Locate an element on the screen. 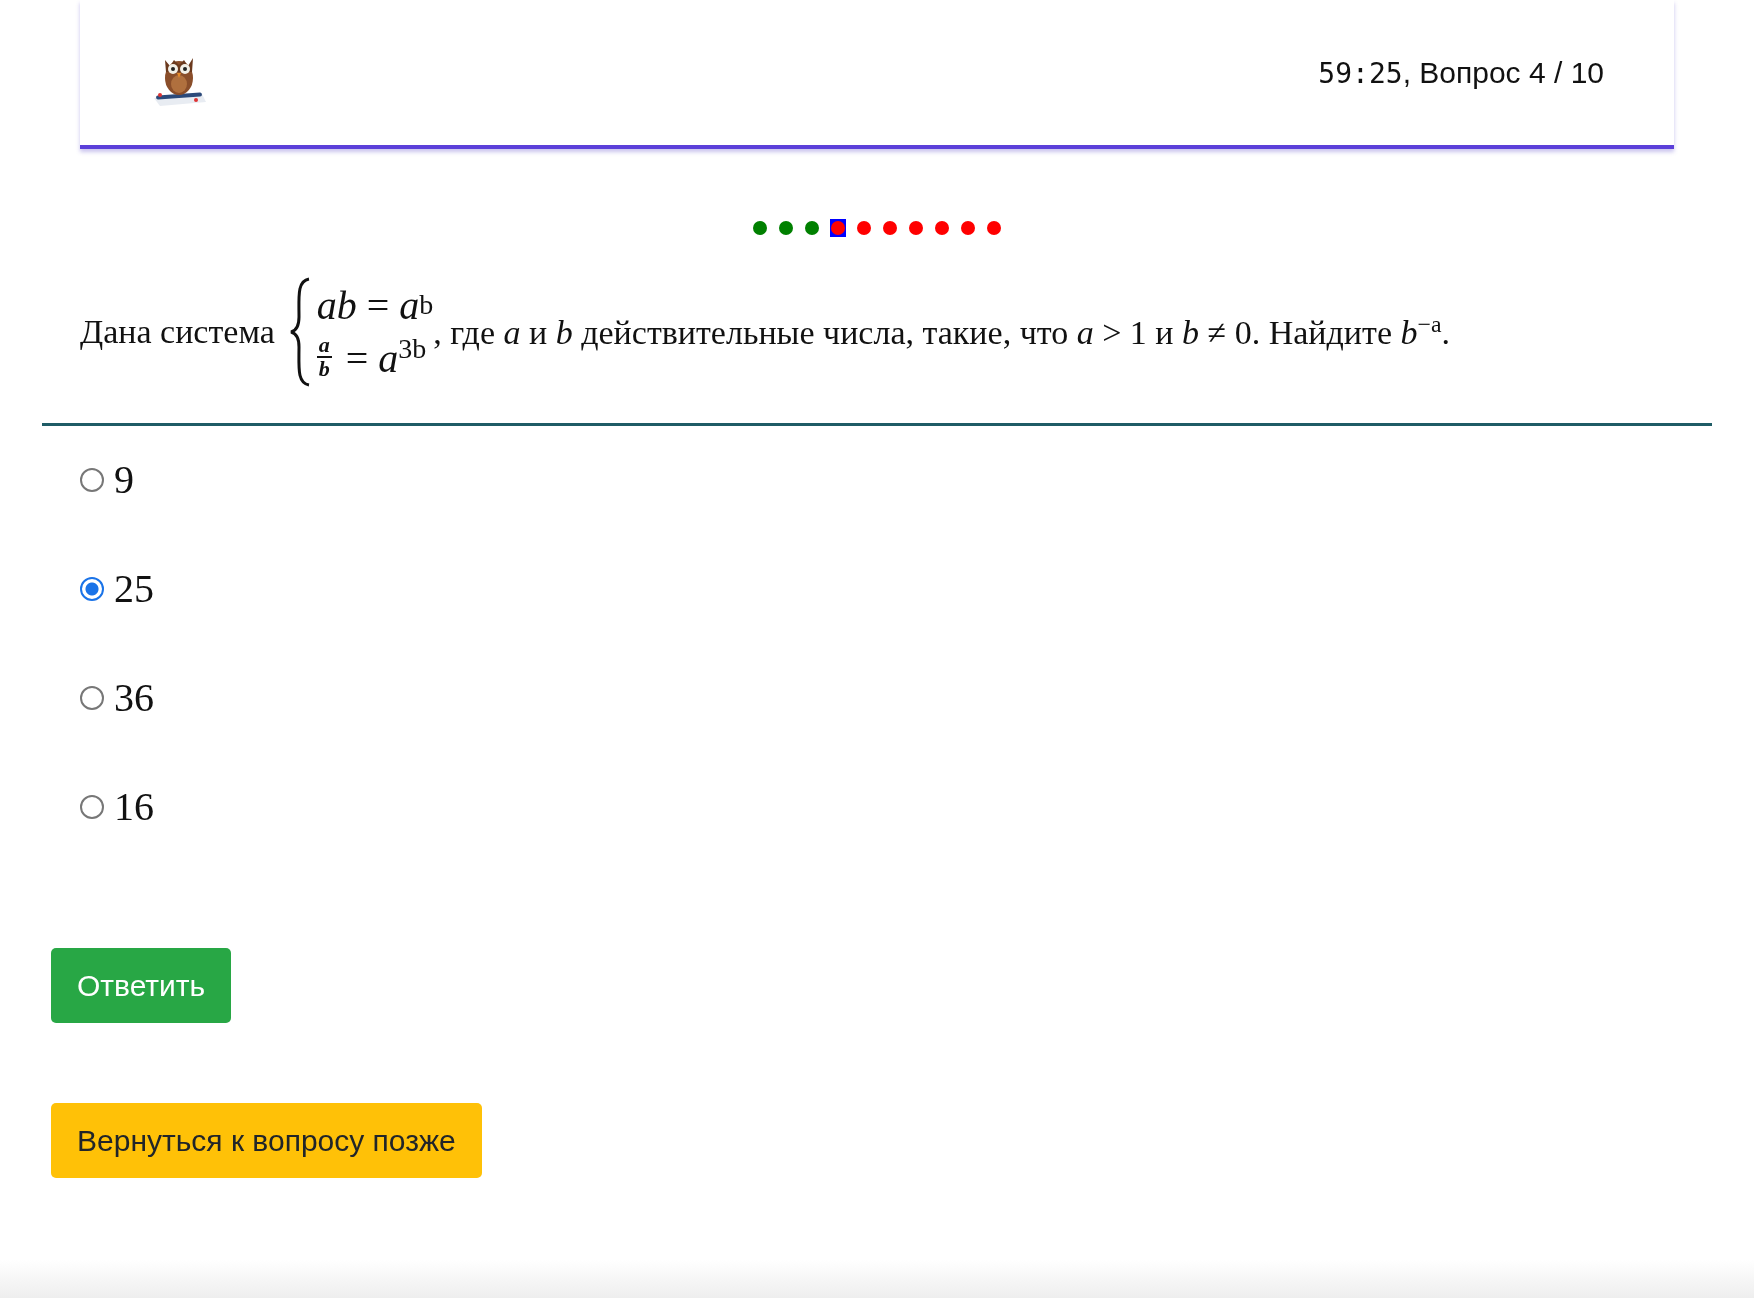 The image size is (1754, 1298). postpone-button: Вернуться к вопросу позже is located at coordinates (266, 1140).